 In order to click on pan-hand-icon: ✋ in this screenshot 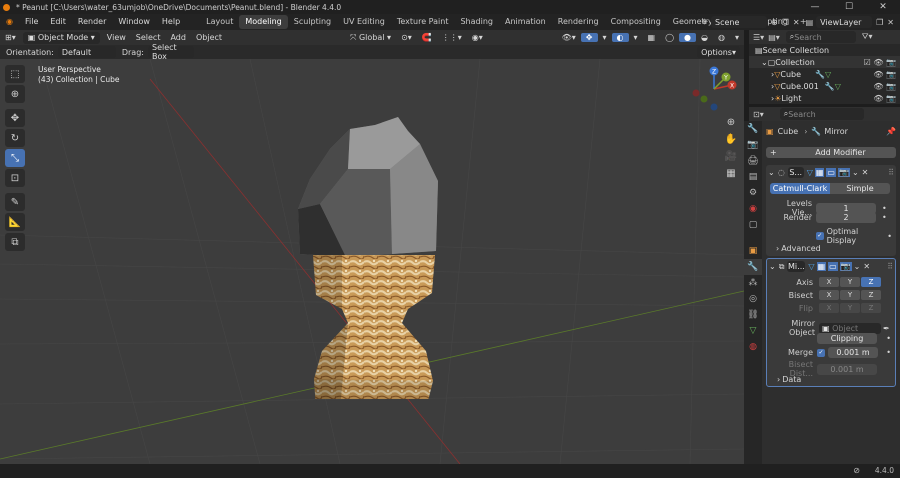, I will do `click(731, 139)`.